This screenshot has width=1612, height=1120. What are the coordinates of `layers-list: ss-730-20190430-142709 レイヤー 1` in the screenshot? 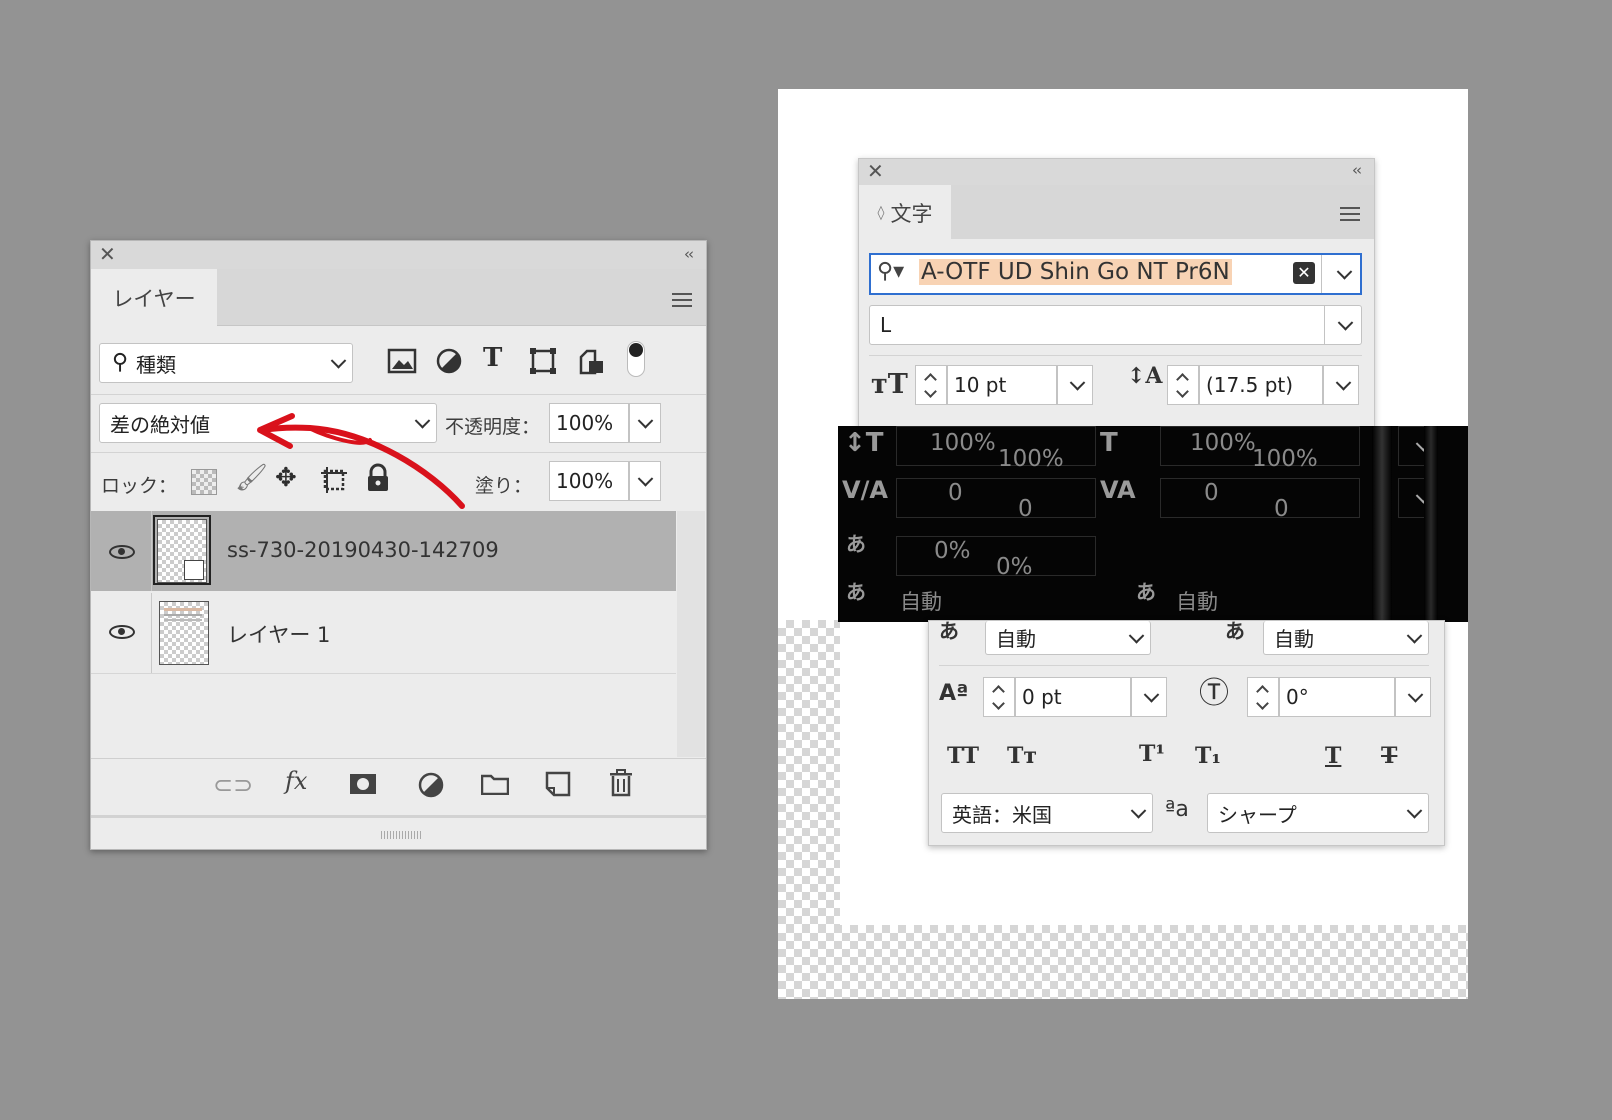 It's located at (383, 634).